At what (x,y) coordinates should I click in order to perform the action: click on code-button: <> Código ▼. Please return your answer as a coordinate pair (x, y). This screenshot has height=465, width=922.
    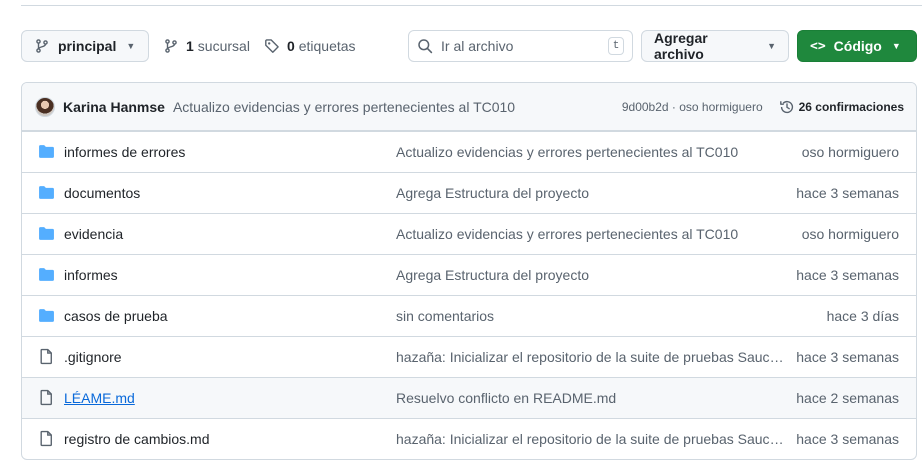
    Looking at the image, I should click on (857, 46).